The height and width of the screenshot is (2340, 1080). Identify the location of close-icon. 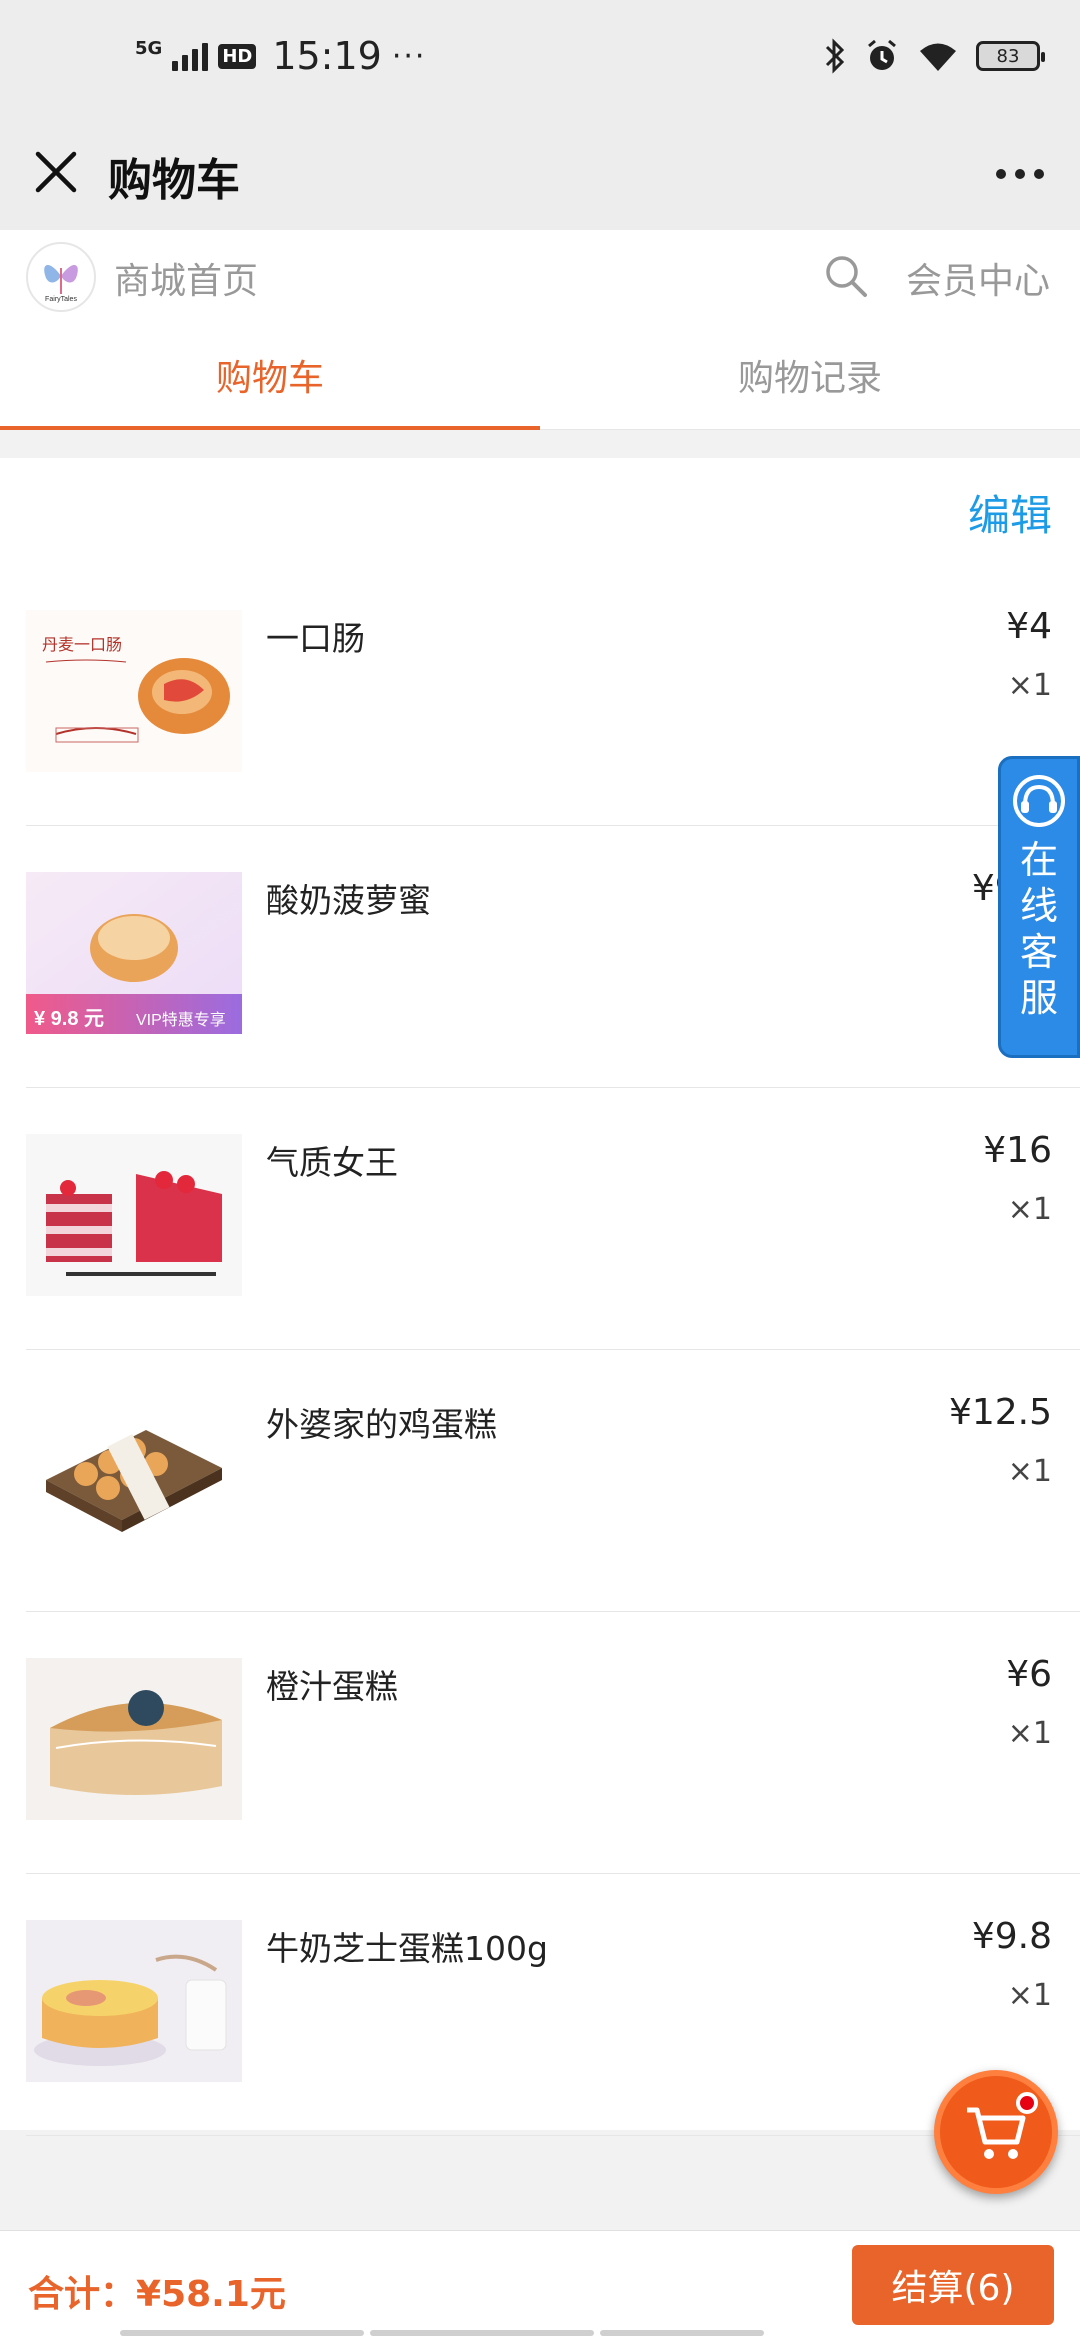
(56, 172).